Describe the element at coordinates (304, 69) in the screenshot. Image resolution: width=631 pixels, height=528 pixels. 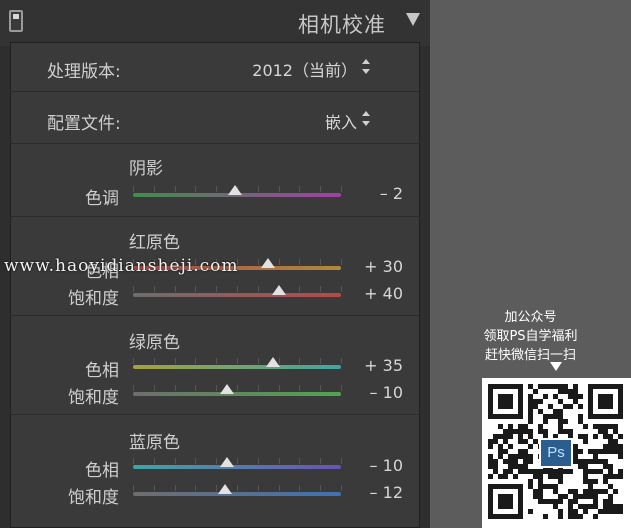
I see `process-version-dropdown: 2012（当前）` at that location.